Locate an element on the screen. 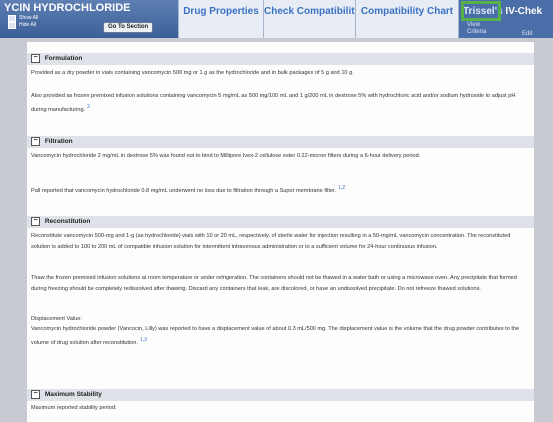  displacement-value-label: Displacement Value: is located at coordinates (56, 319).